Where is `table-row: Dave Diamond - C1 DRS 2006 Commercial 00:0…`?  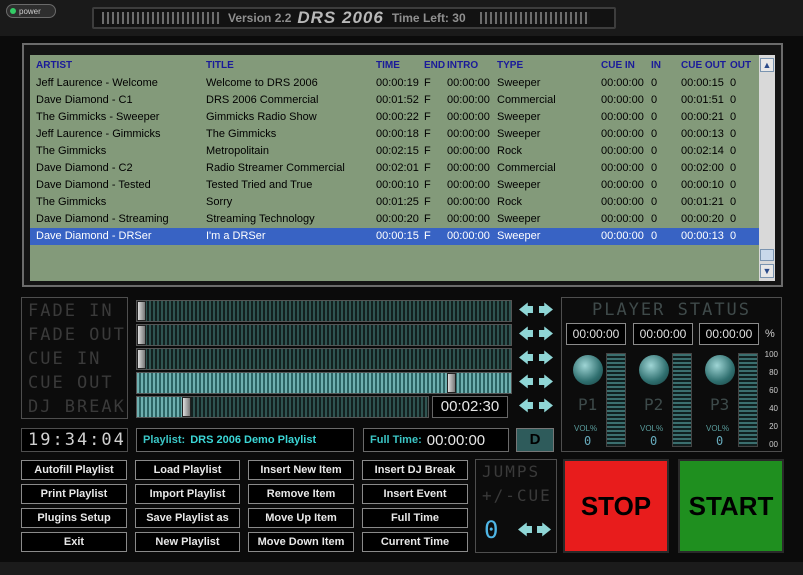
table-row: Dave Diamond - C1 DRS 2006 Commercial 00:0… is located at coordinates (394, 100).